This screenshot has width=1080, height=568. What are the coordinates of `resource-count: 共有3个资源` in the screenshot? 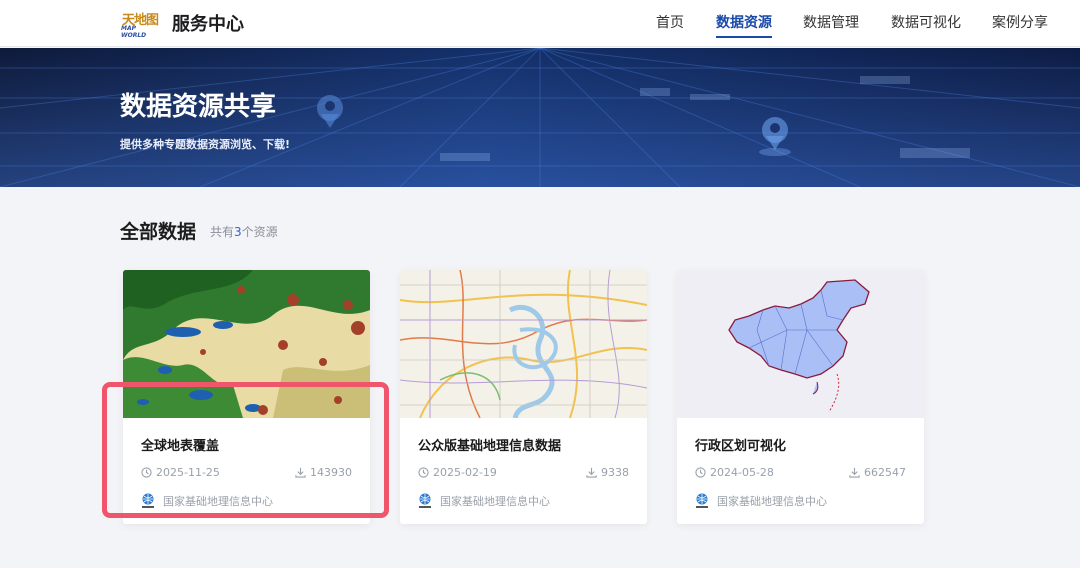 It's located at (244, 231).